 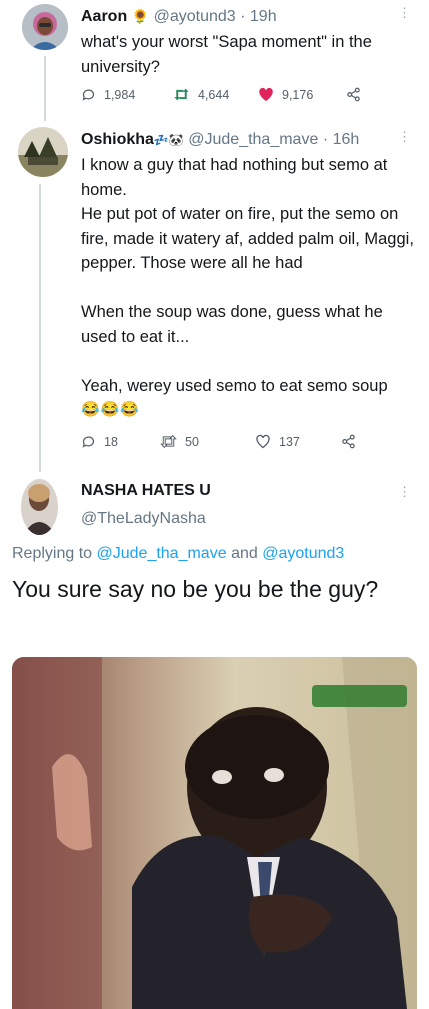 I want to click on name-emoji: 🌻, so click(x=140, y=16).